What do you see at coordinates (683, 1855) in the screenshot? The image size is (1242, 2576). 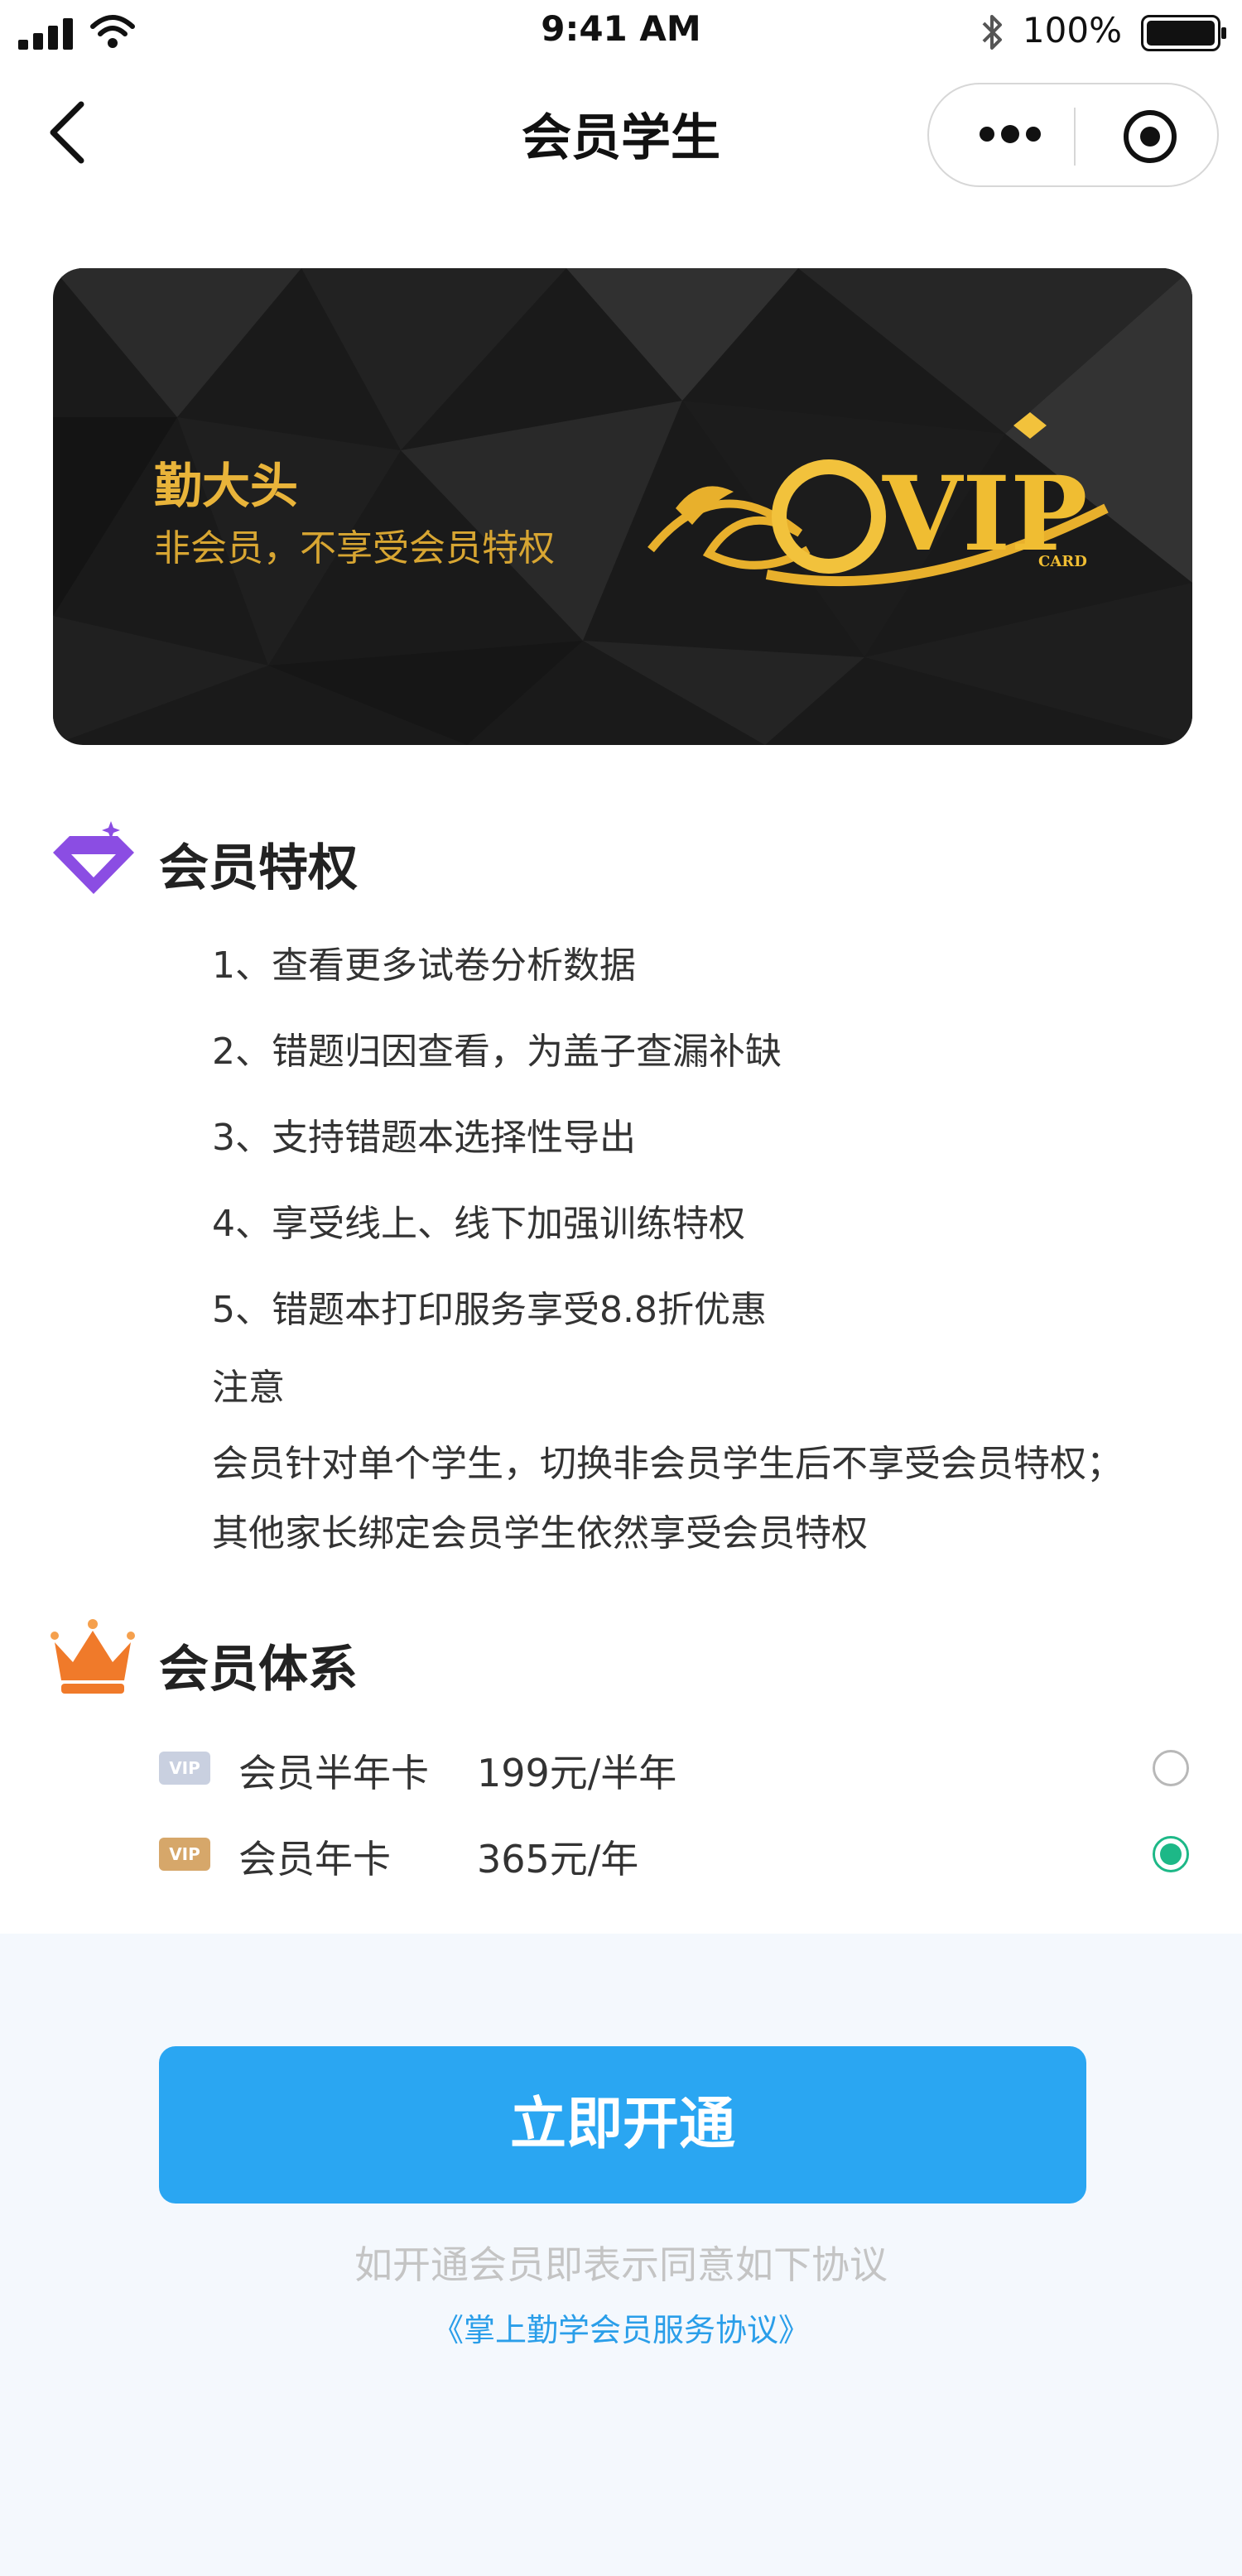 I see `plan-full-year: VIP 会员年卡 365元/年` at bounding box center [683, 1855].